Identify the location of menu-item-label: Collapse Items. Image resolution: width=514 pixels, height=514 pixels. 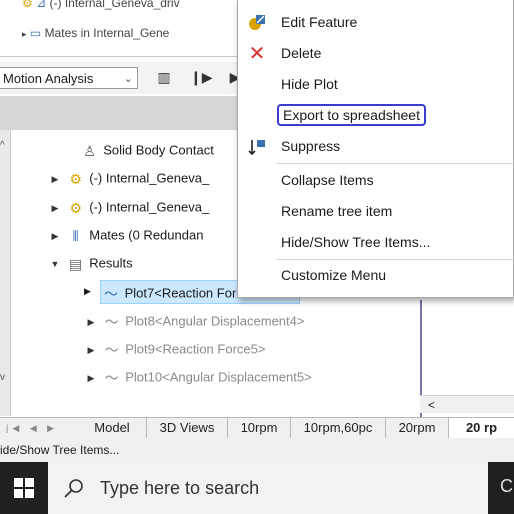
(327, 180).